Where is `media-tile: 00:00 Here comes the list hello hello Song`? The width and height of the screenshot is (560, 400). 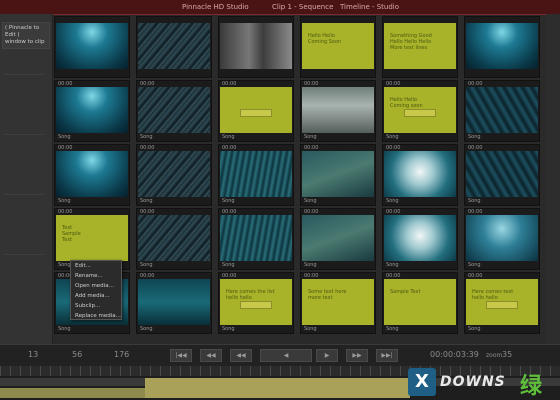
media-tile: 00:00 Here comes the list hello hello Song is located at coordinates (256, 303).